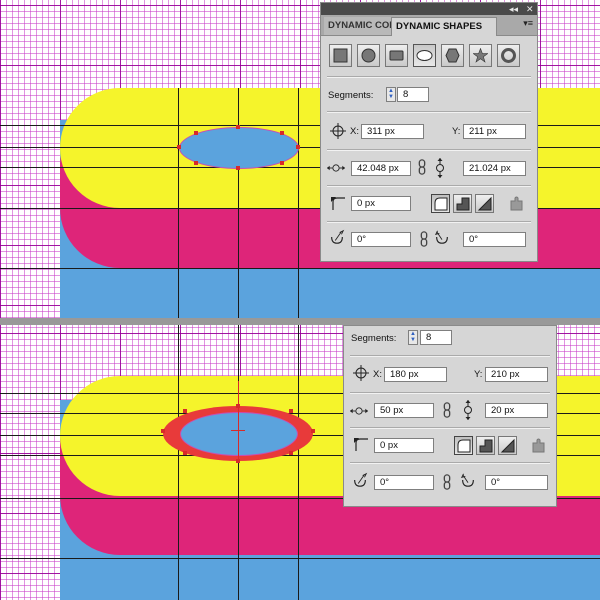 The width and height of the screenshot is (600, 600). I want to click on x-input: 180 px, so click(415, 374).